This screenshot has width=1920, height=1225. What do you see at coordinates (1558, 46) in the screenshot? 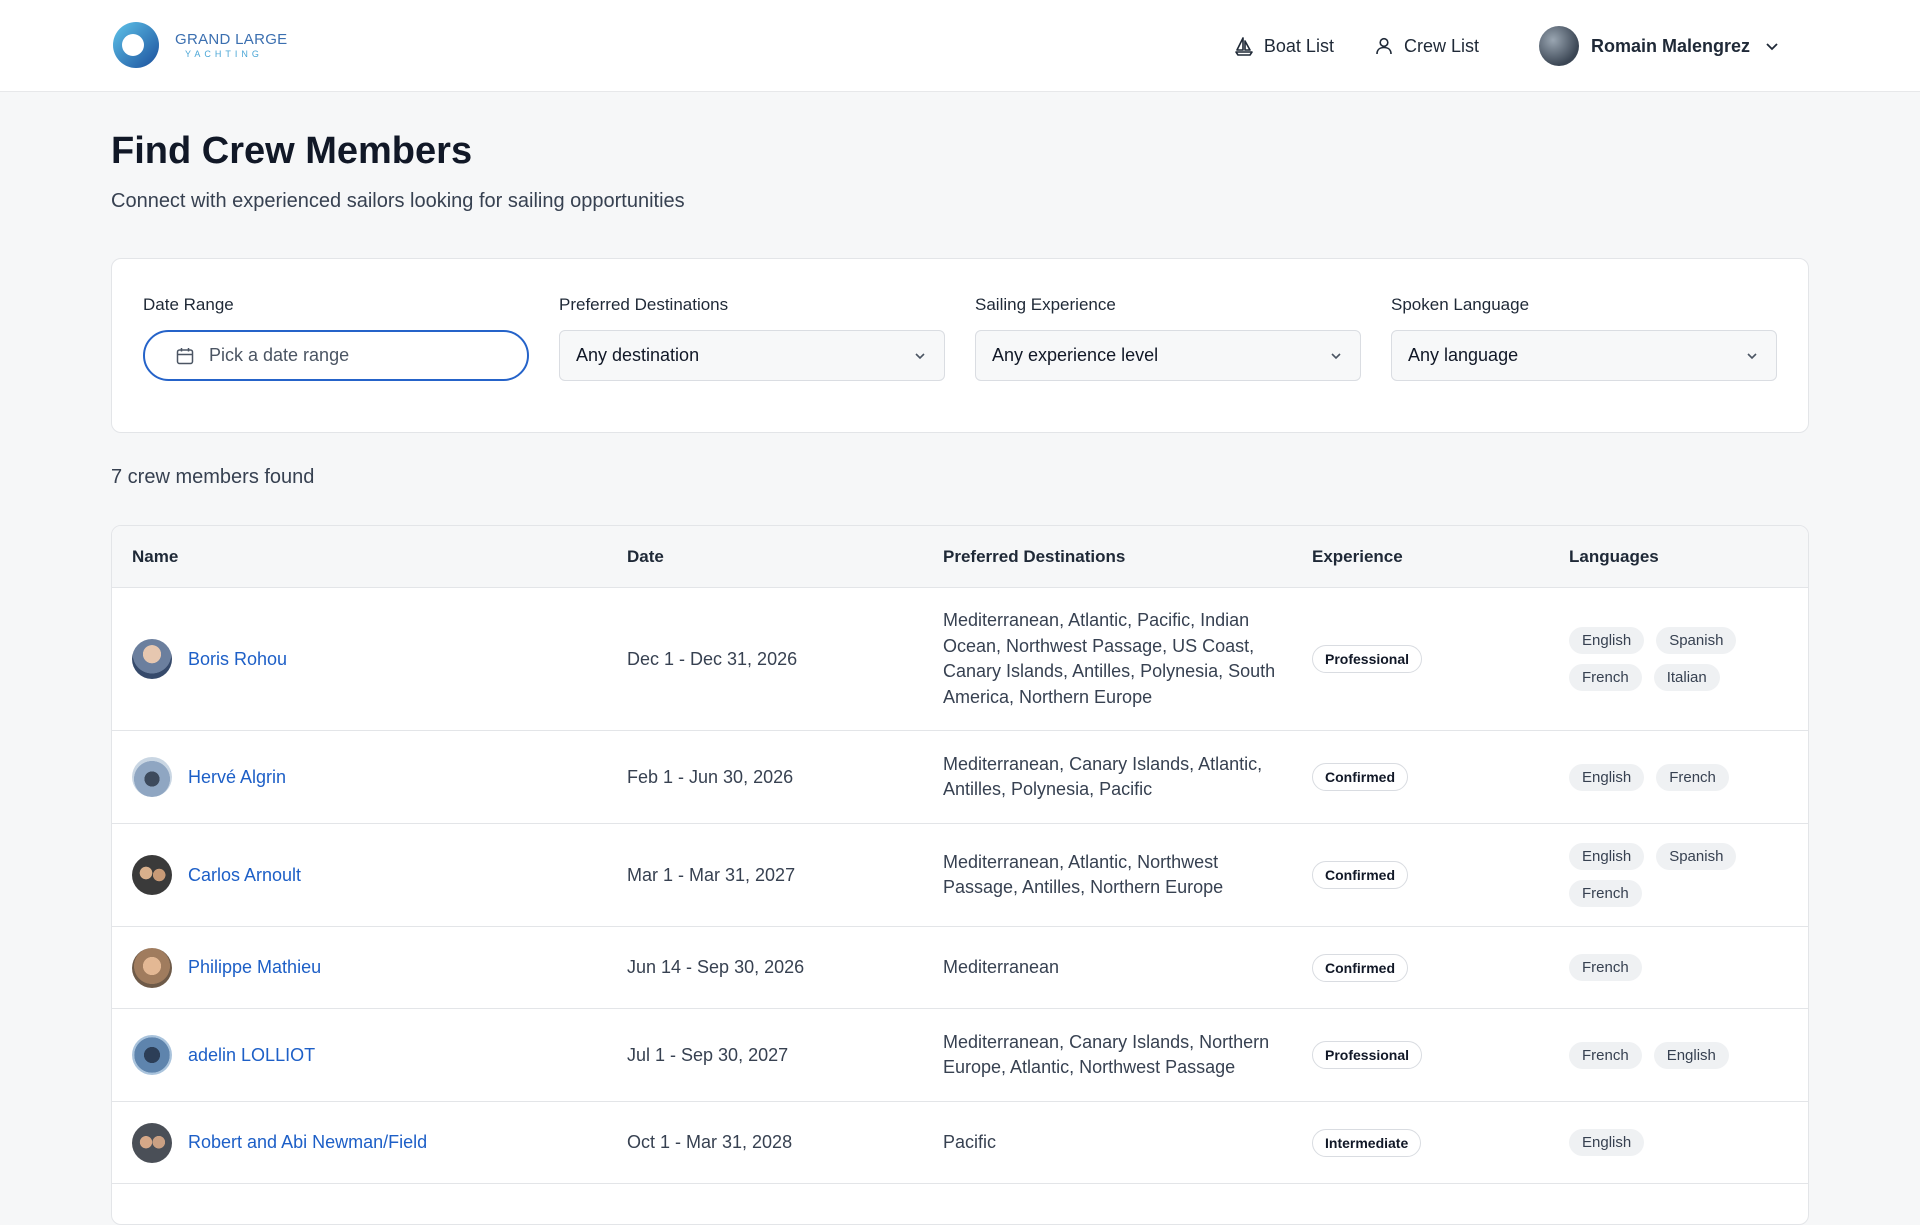
I see `user-avatar` at bounding box center [1558, 46].